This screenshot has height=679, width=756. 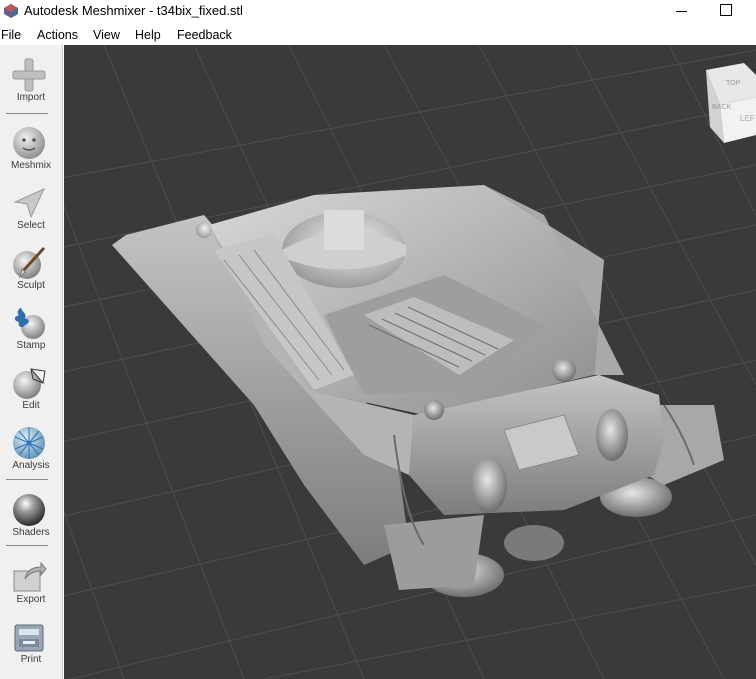 I want to click on arrow-cursor-icon, so click(x=29, y=203).